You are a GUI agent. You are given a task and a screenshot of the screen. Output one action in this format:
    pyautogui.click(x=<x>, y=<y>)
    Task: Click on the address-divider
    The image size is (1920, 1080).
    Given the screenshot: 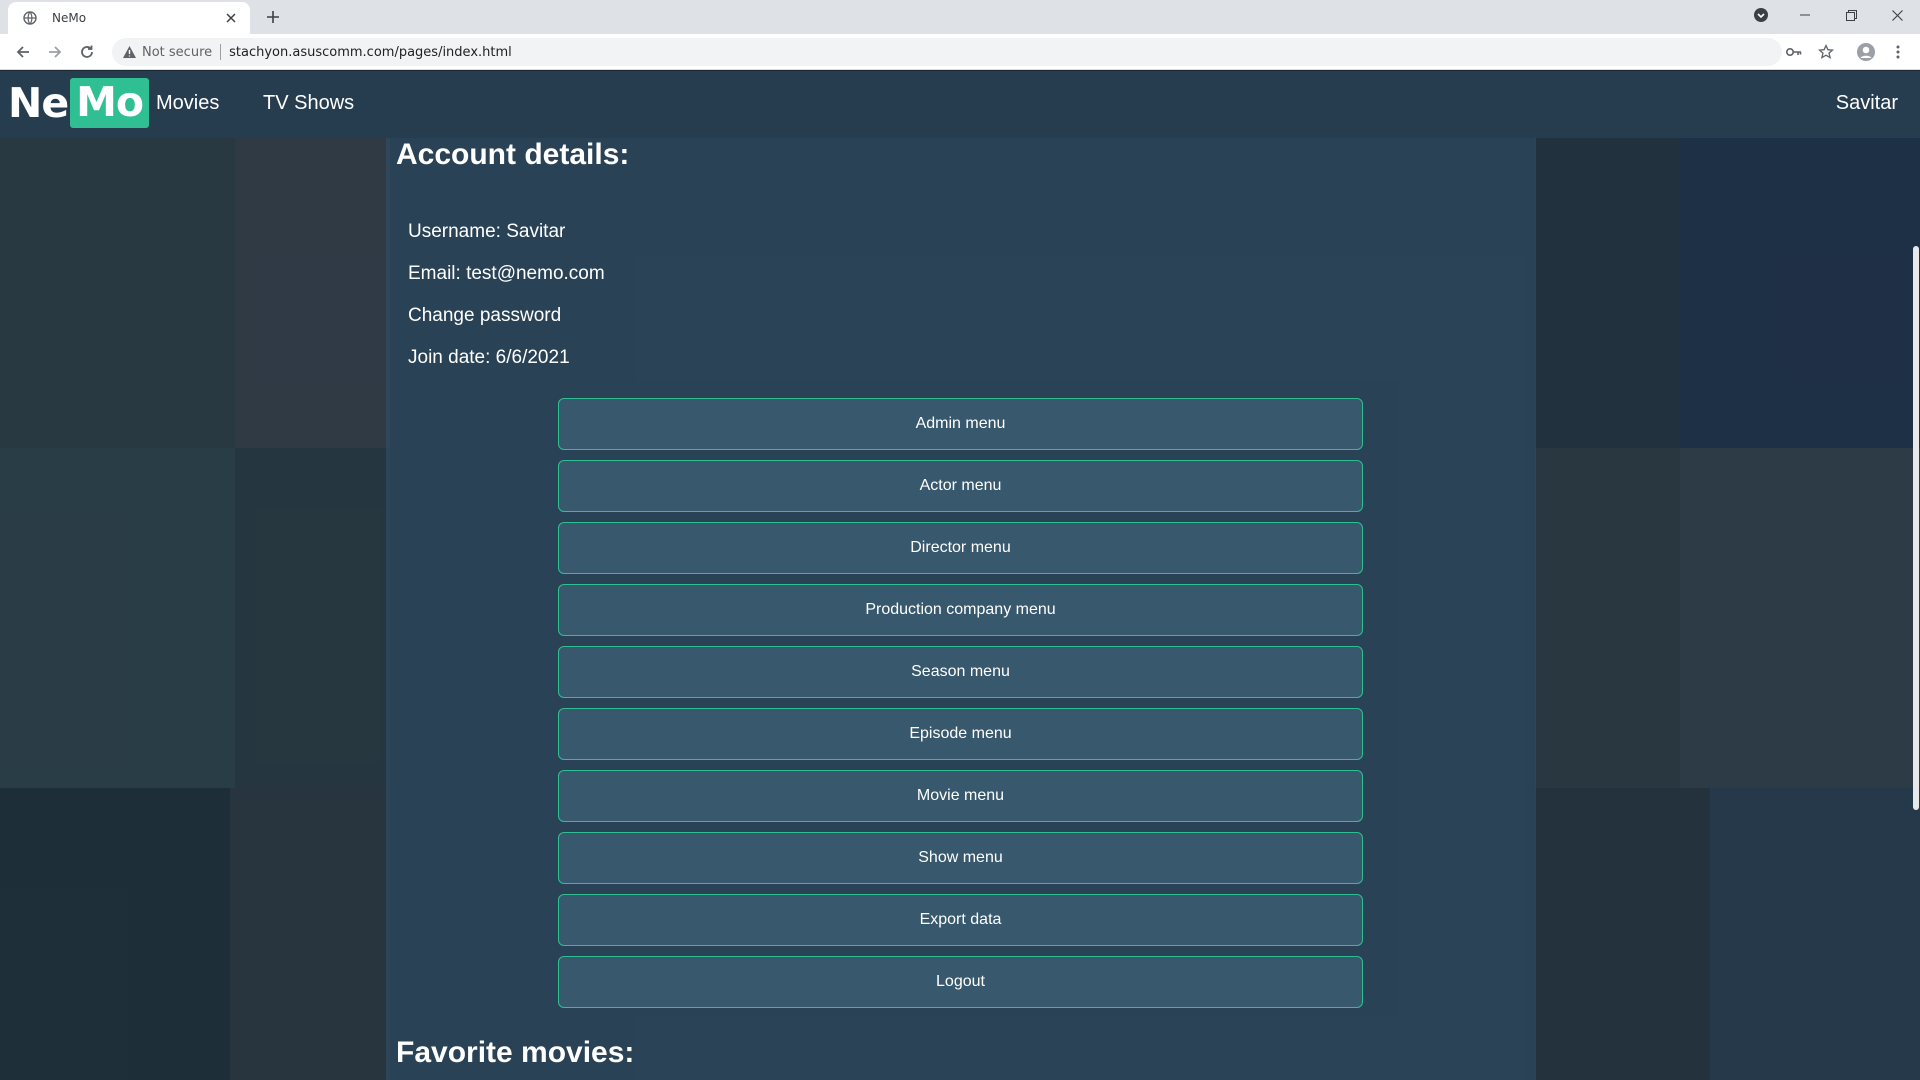 What is the action you would take?
    pyautogui.click(x=221, y=52)
    